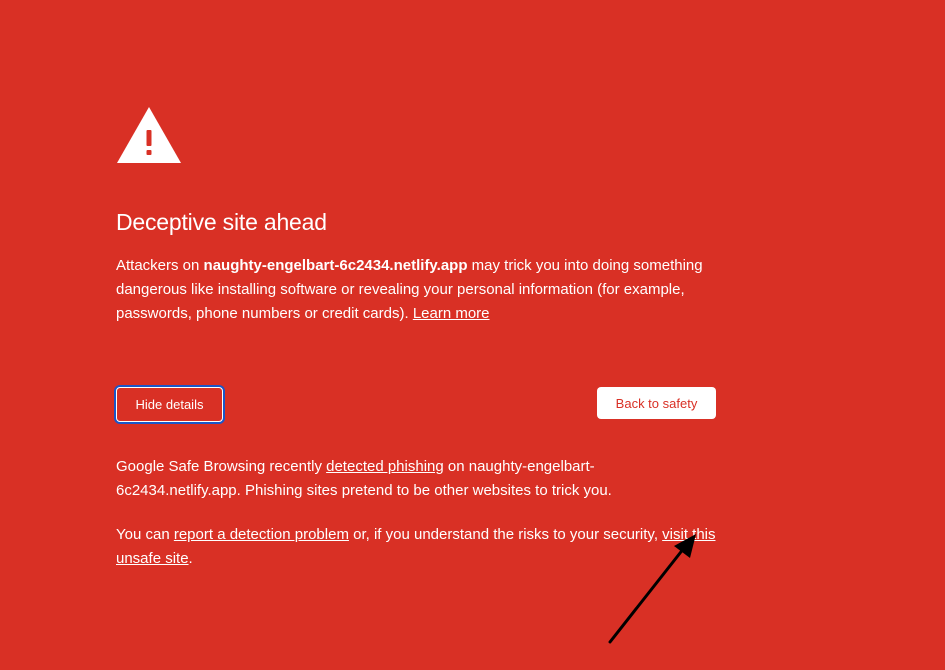  I want to click on site-hostname: naughty-engelbart-6c2434.netlify.app, so click(335, 265).